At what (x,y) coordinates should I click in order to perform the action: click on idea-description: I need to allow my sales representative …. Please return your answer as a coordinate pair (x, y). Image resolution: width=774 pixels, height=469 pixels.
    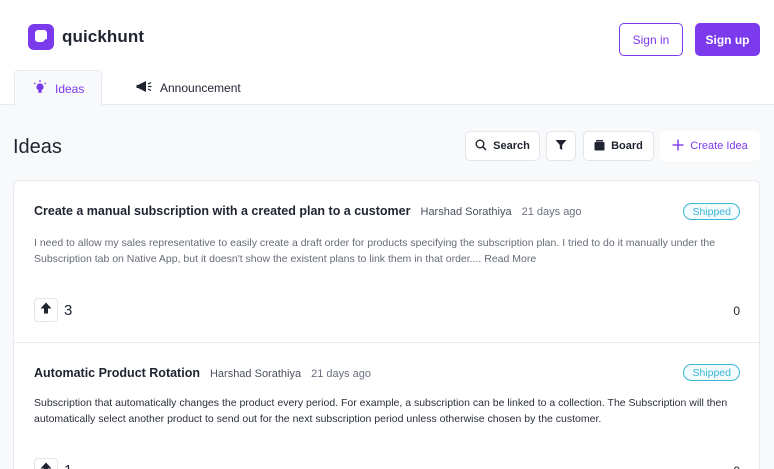
    Looking at the image, I should click on (375, 251).